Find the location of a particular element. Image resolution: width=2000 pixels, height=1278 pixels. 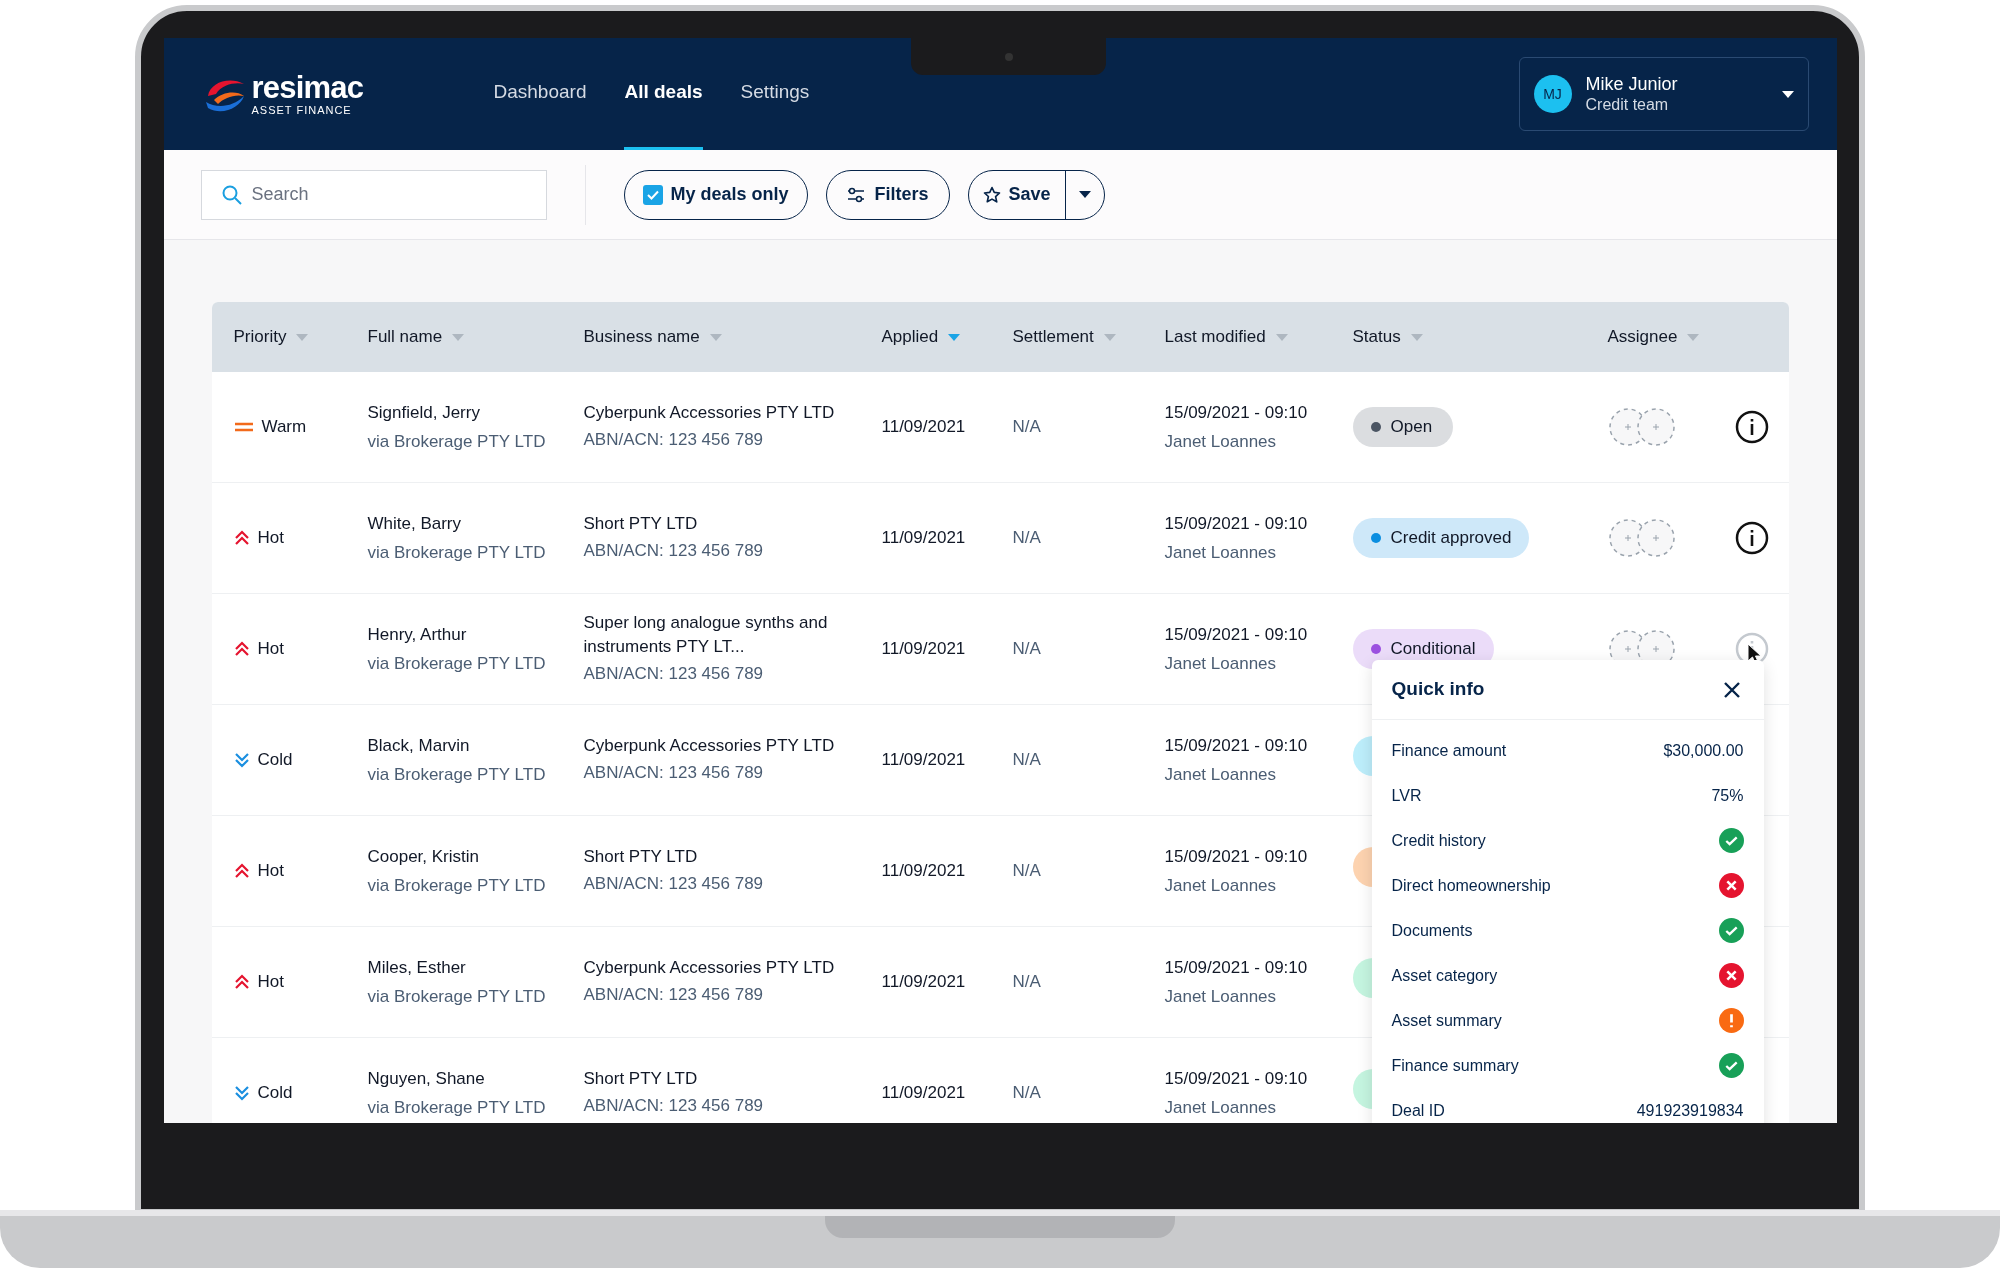

info-label: LVR is located at coordinates (1406, 795).